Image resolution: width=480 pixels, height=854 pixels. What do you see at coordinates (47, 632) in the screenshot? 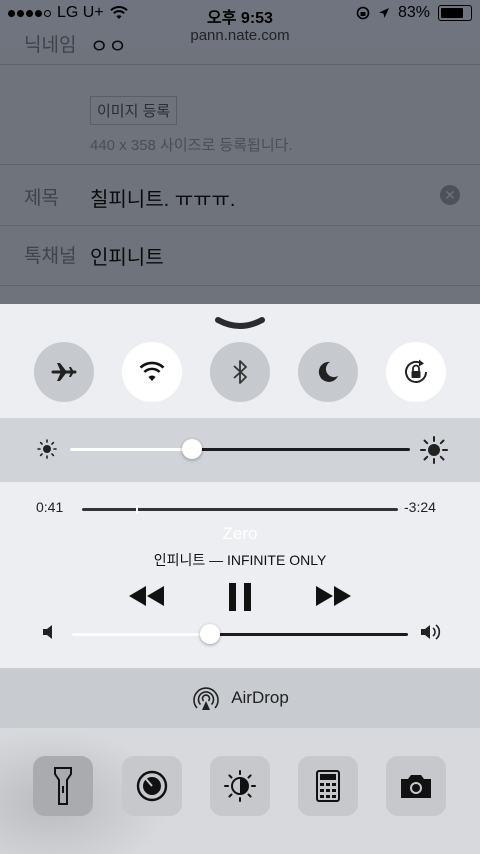
I see `volume-low-icon` at bounding box center [47, 632].